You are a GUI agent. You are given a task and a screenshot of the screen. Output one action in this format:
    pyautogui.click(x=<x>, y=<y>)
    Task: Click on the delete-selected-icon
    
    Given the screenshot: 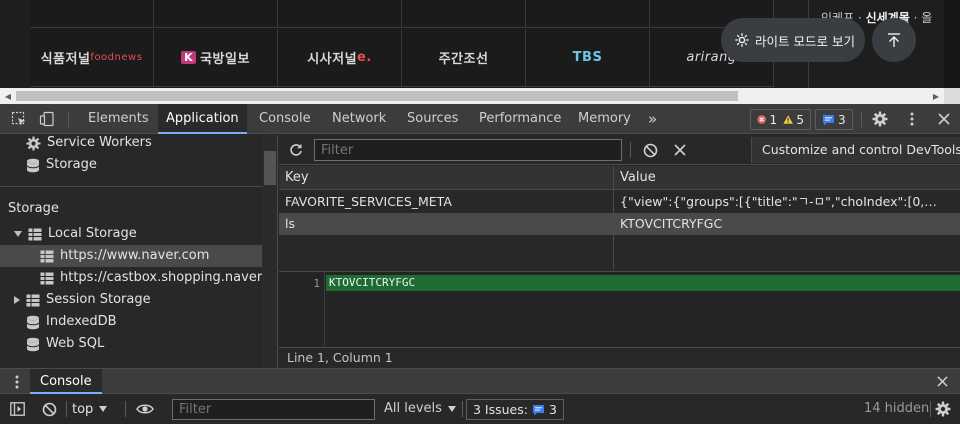 What is the action you would take?
    pyautogui.click(x=680, y=150)
    